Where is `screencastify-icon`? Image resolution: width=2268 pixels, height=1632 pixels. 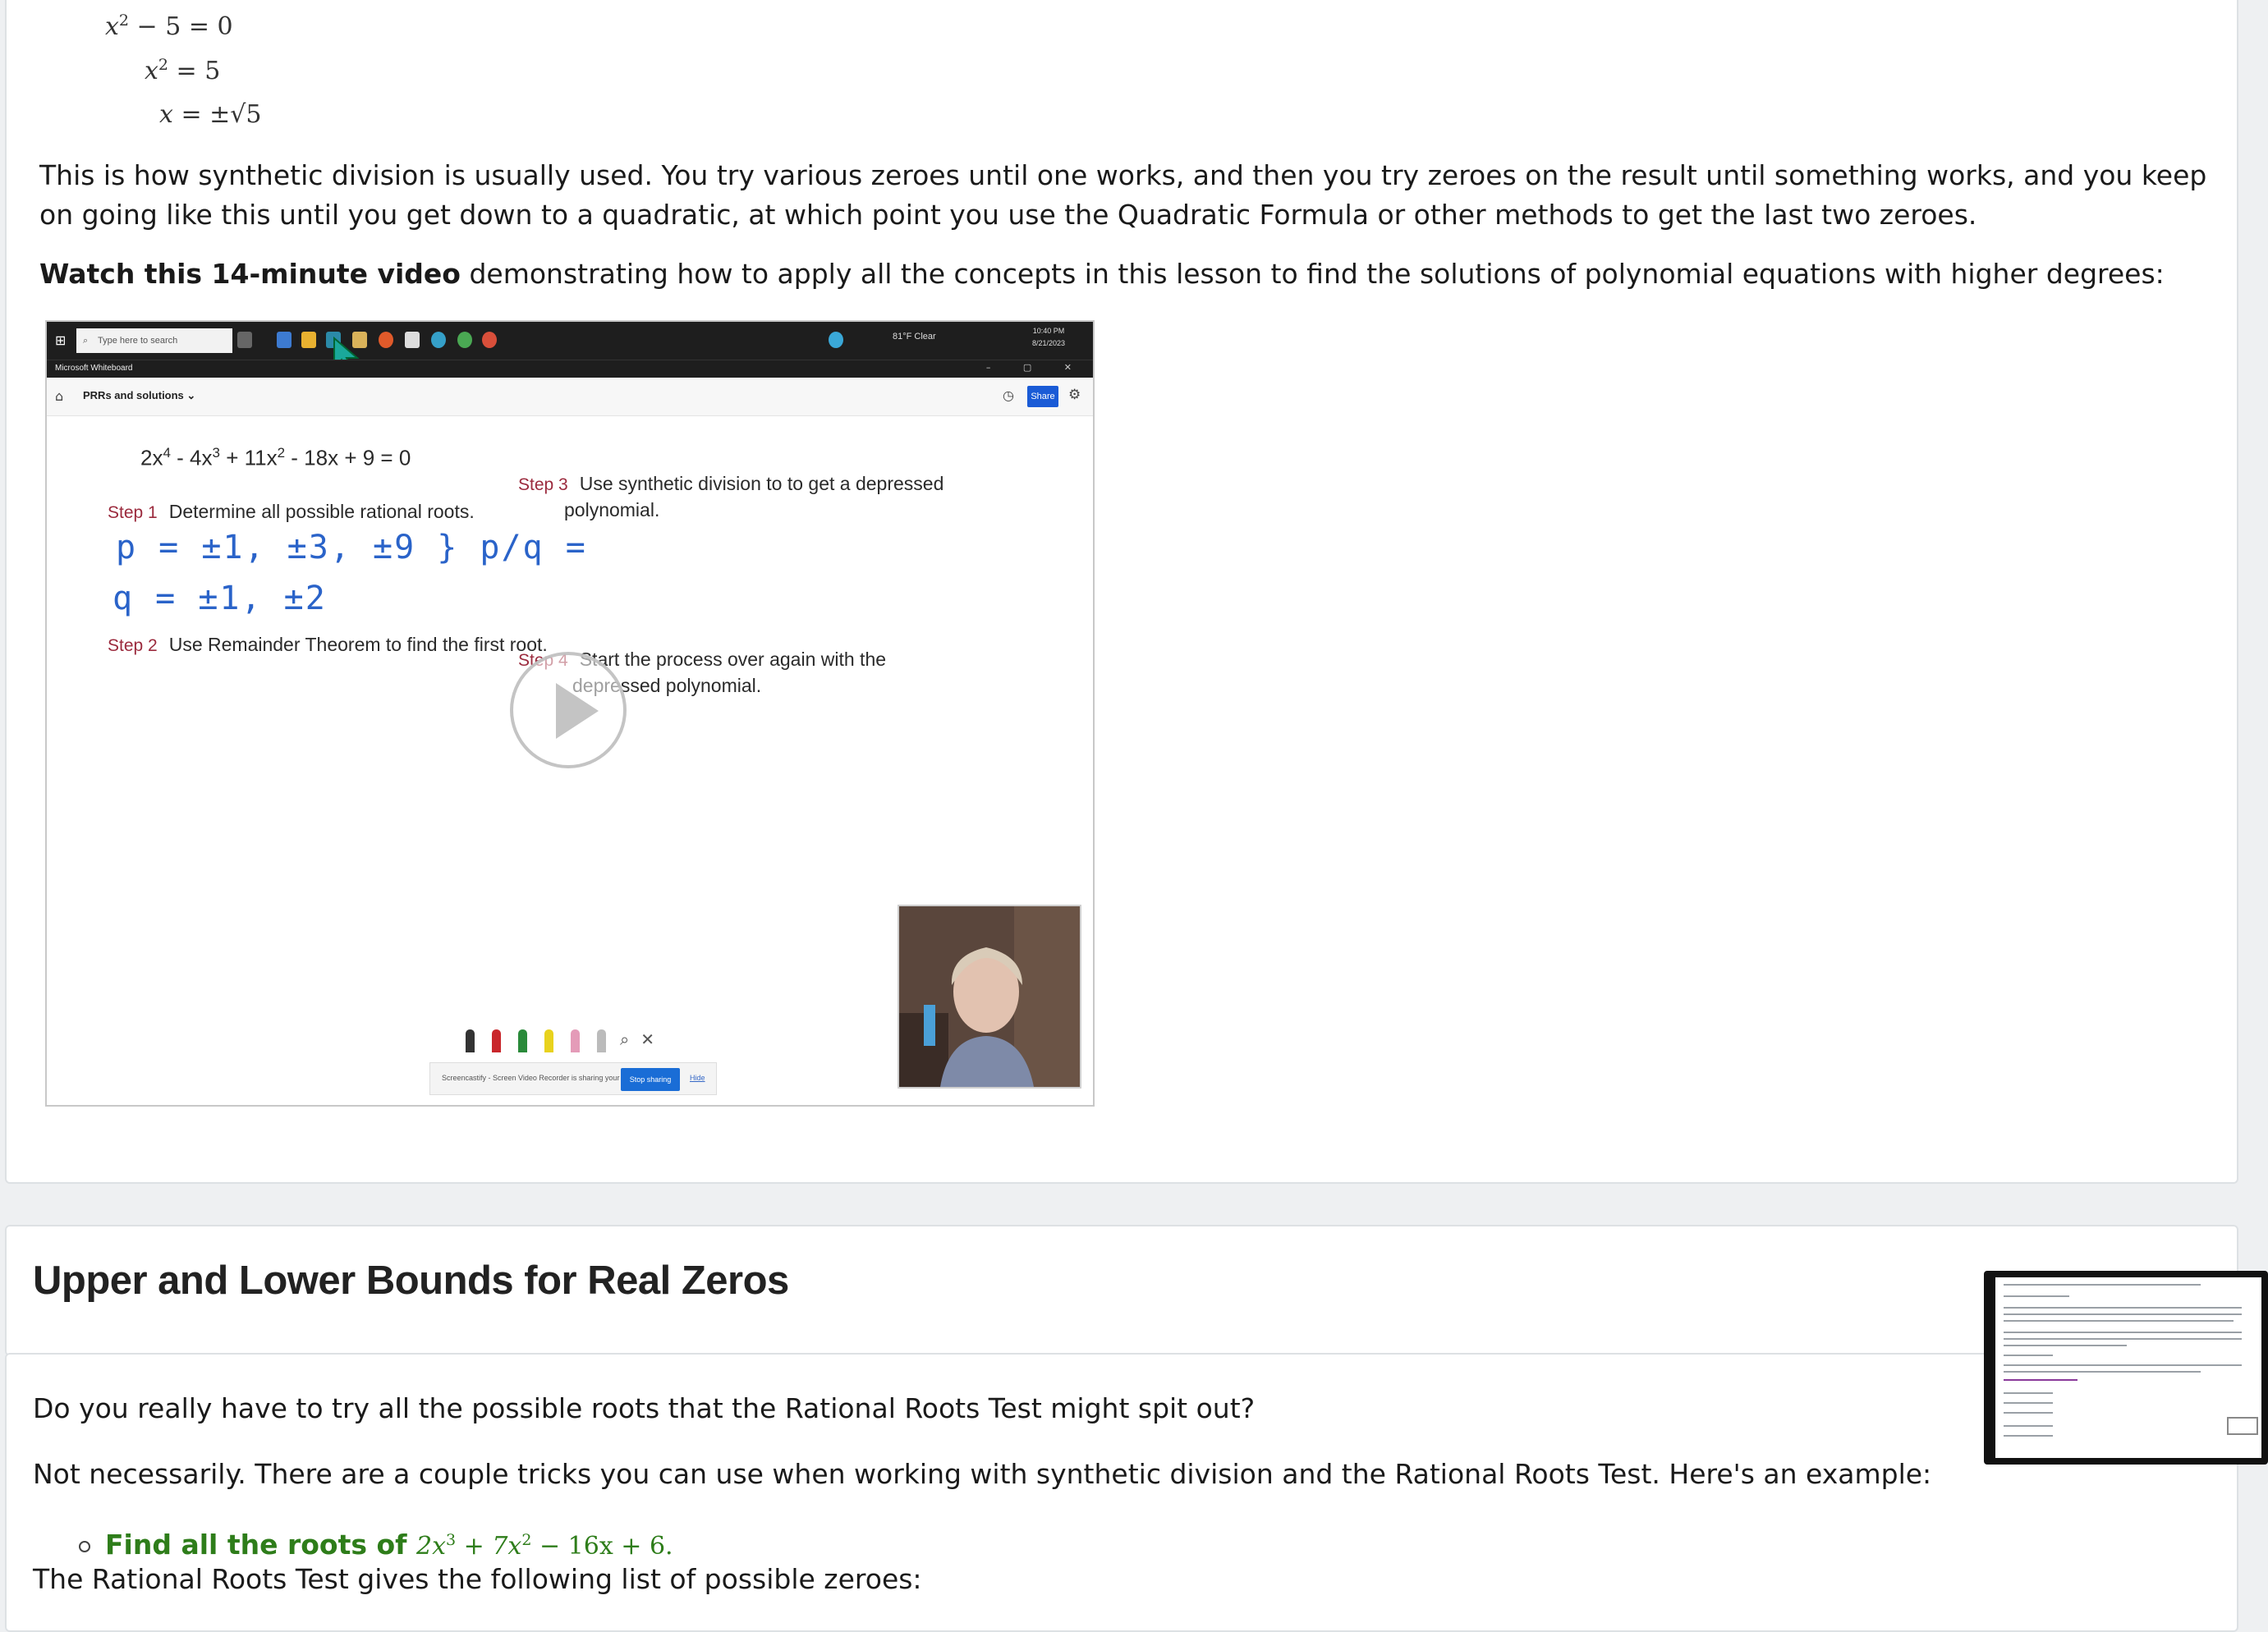
screencastify-icon is located at coordinates (489, 340).